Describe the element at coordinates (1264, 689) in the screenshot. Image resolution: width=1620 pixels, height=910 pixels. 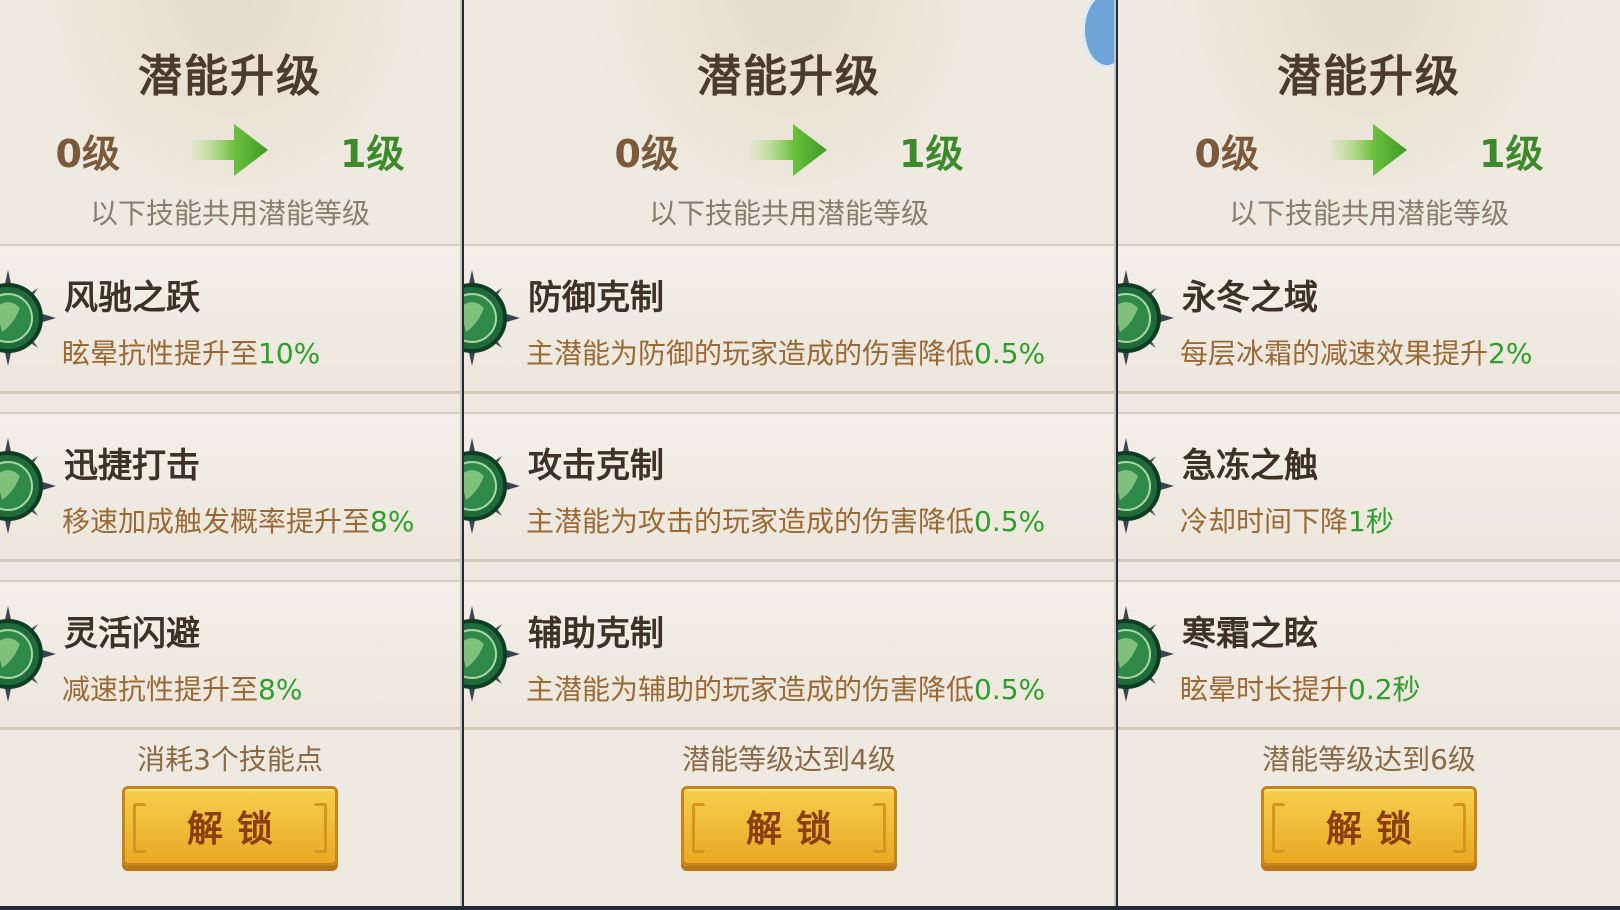
I see `skill-desc-text: 眩晕时长提升` at that location.